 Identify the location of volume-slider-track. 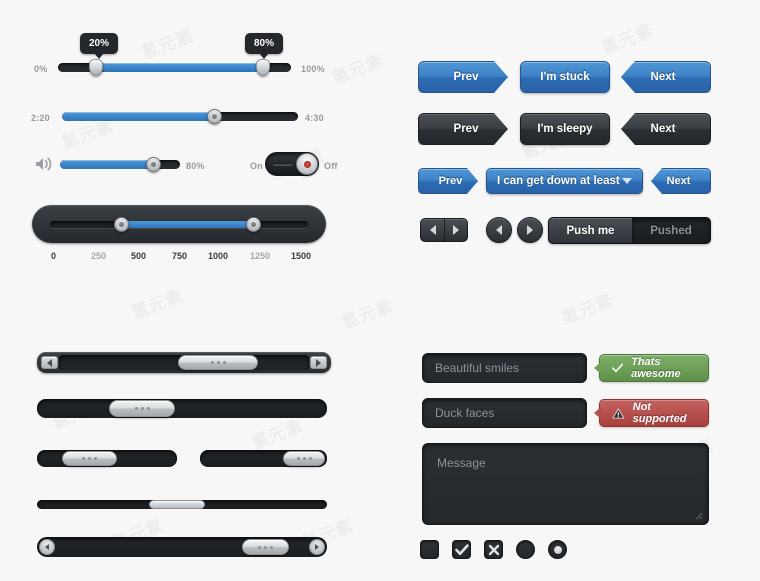
(120, 164).